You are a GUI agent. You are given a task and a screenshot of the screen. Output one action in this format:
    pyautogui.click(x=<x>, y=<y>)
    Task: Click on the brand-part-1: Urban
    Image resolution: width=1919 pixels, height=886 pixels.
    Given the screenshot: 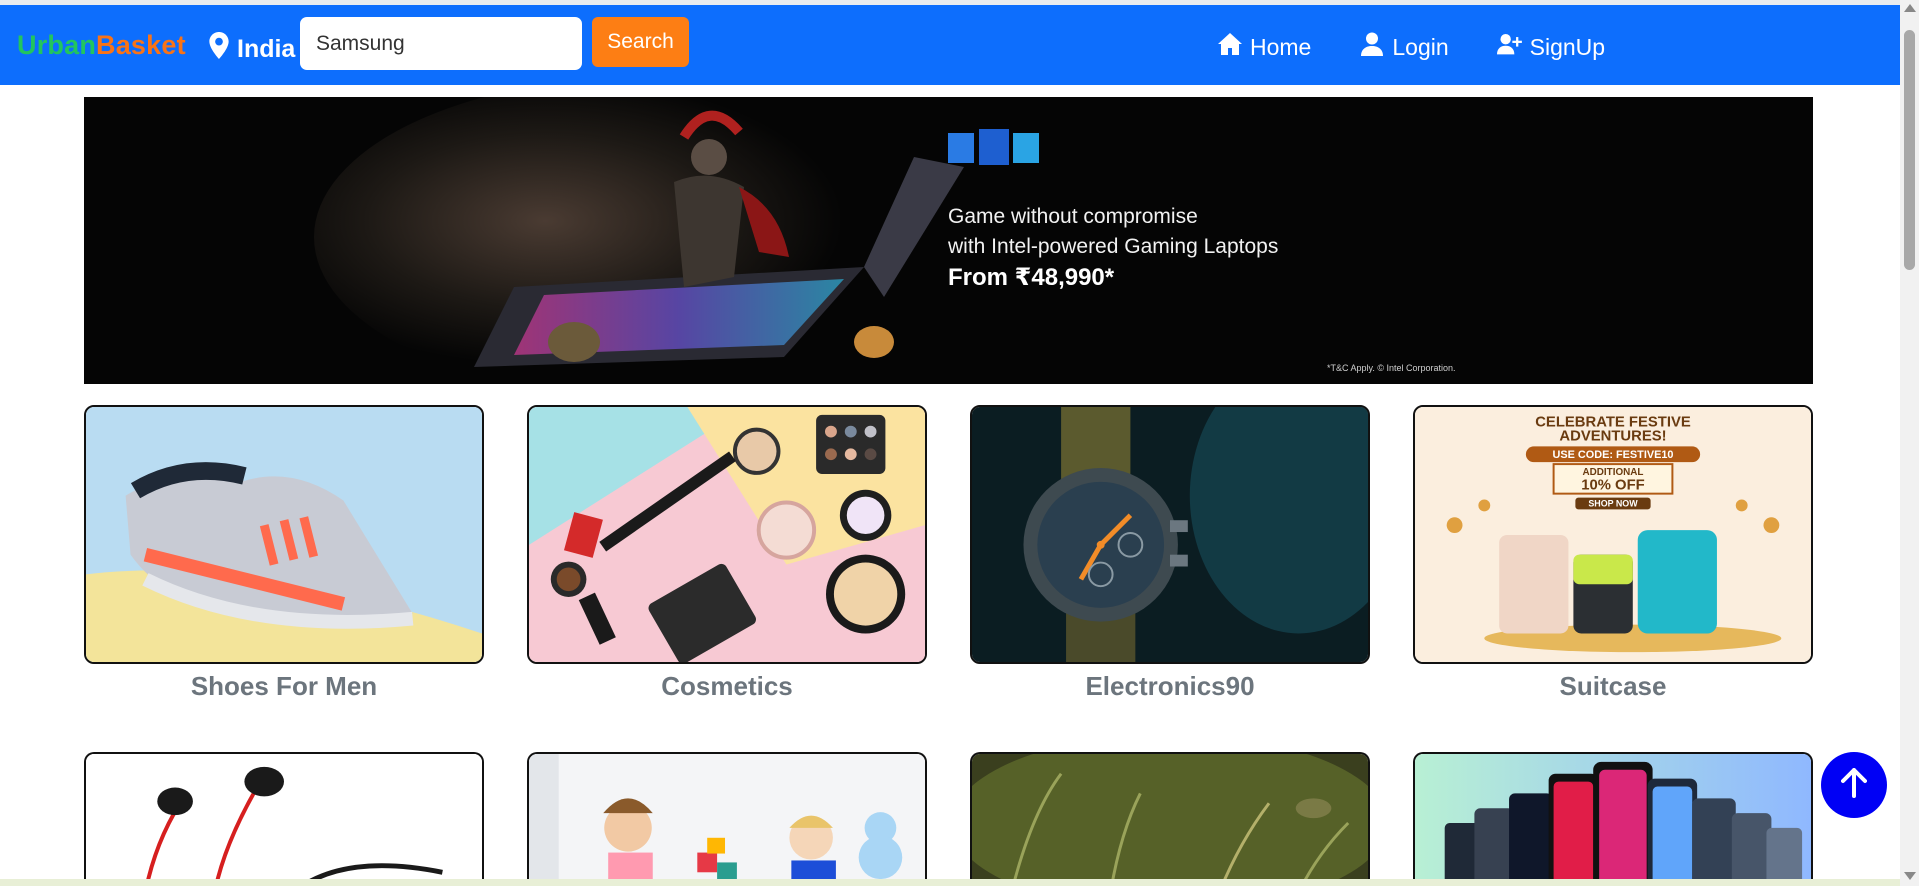 What is the action you would take?
    pyautogui.click(x=57, y=45)
    